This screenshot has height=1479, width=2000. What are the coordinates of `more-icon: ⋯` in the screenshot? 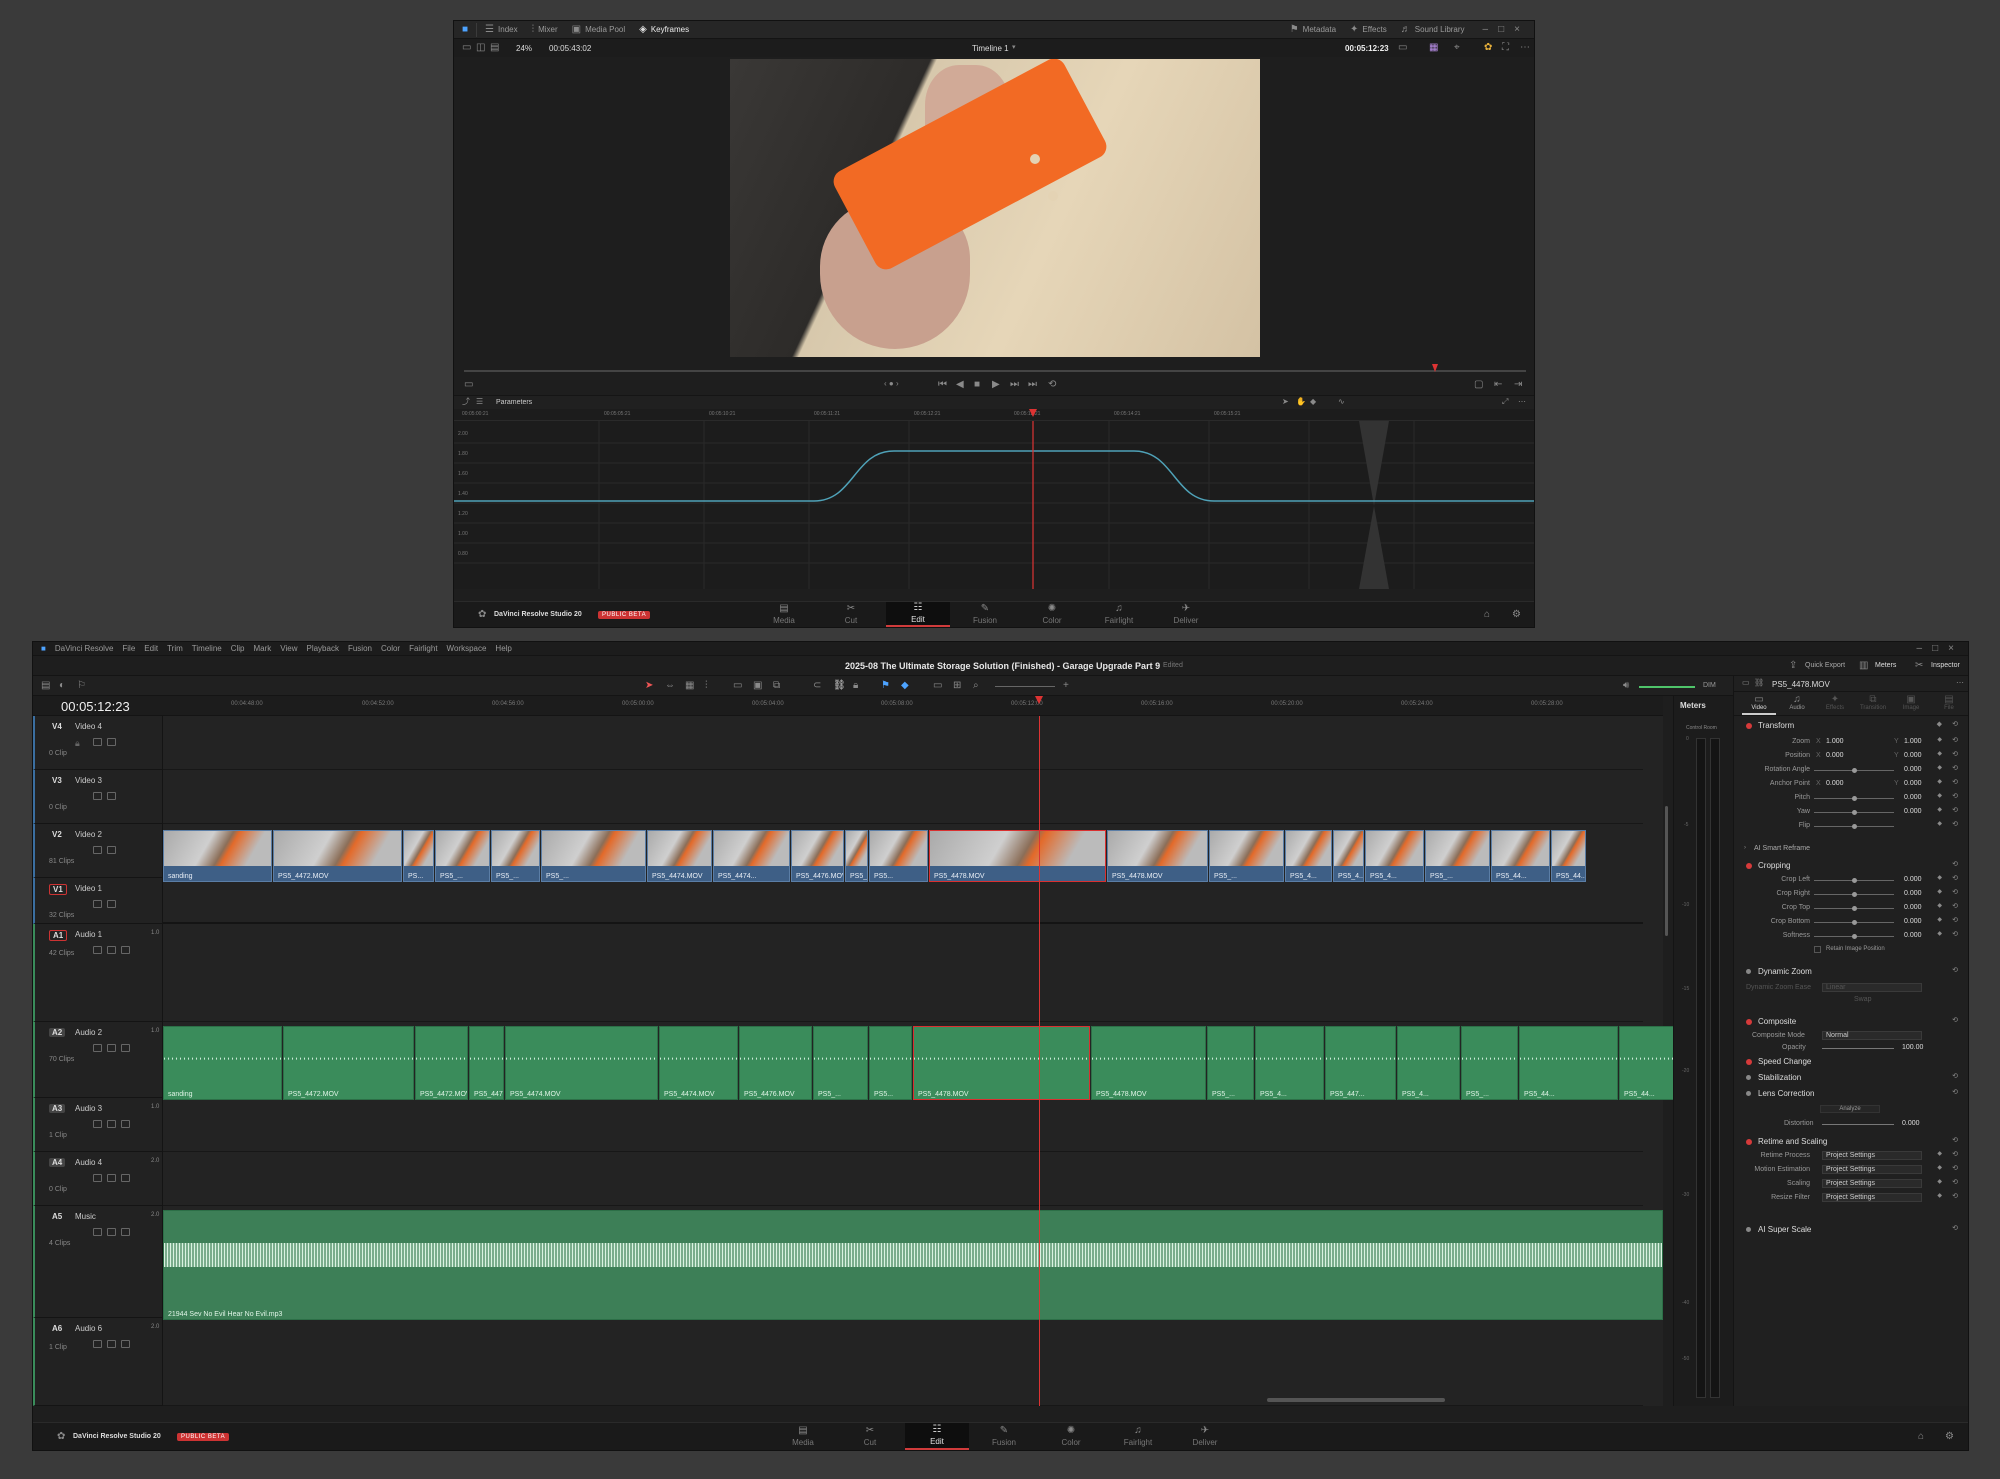 It's located at (1522, 402).